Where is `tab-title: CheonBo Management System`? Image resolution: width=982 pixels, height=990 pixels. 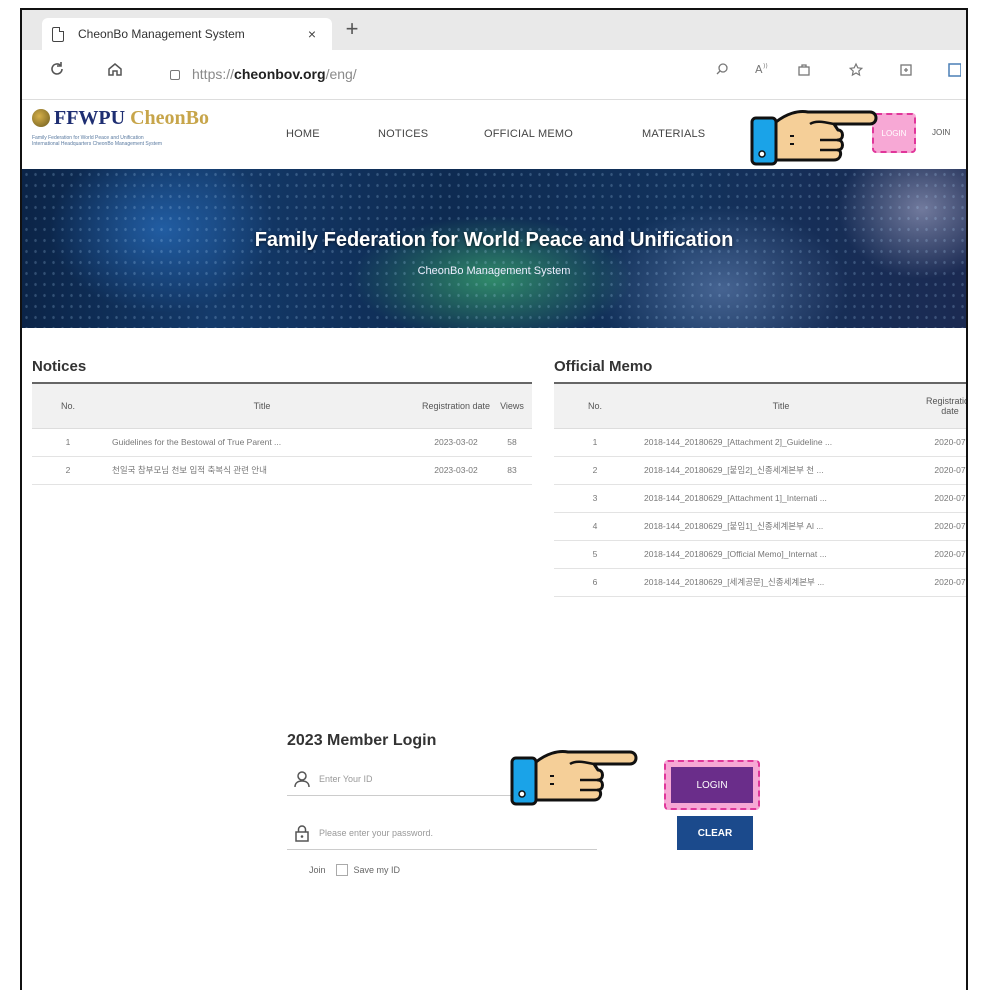
tab-title: CheonBo Management System is located at coordinates (161, 34).